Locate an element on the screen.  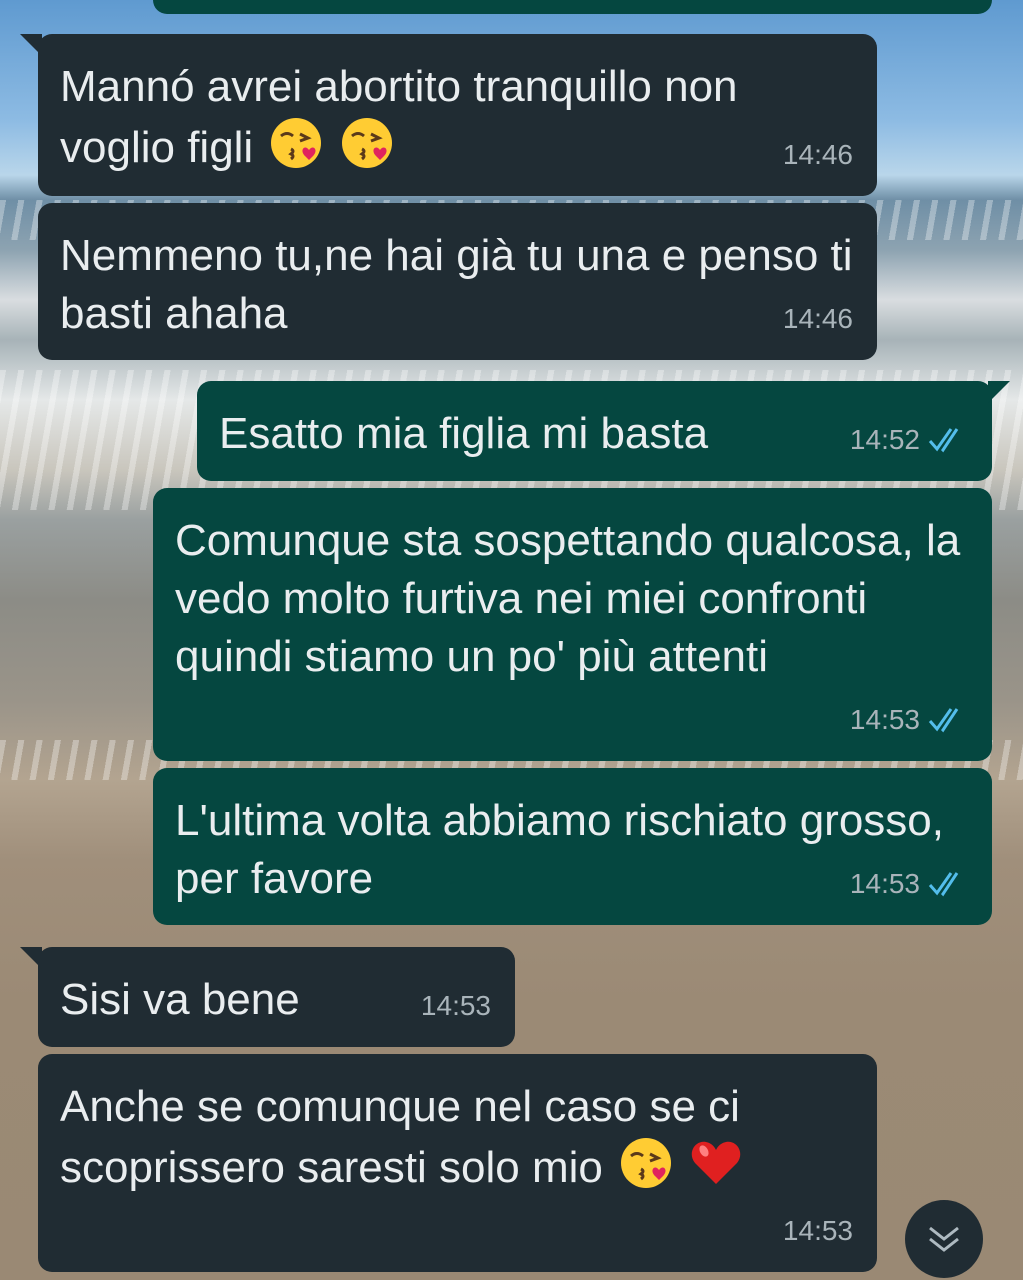
message-bubble-outgoing: Esatto mia figlia mi basta 14:52 is located at coordinates (603, 431).